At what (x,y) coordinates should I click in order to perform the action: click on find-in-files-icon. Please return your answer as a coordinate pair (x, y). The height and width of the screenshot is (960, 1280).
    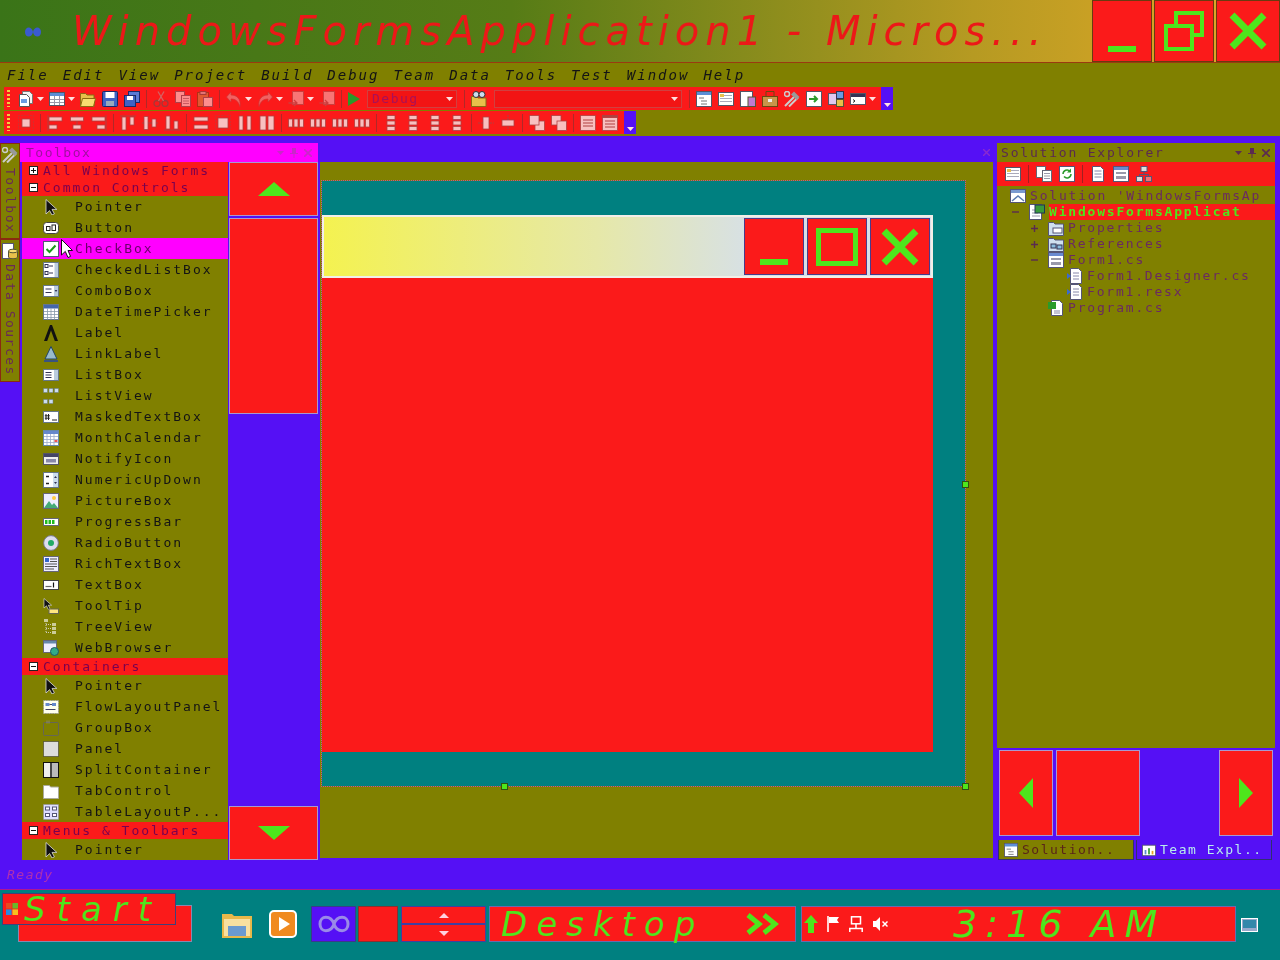
    Looking at the image, I should click on (479, 98).